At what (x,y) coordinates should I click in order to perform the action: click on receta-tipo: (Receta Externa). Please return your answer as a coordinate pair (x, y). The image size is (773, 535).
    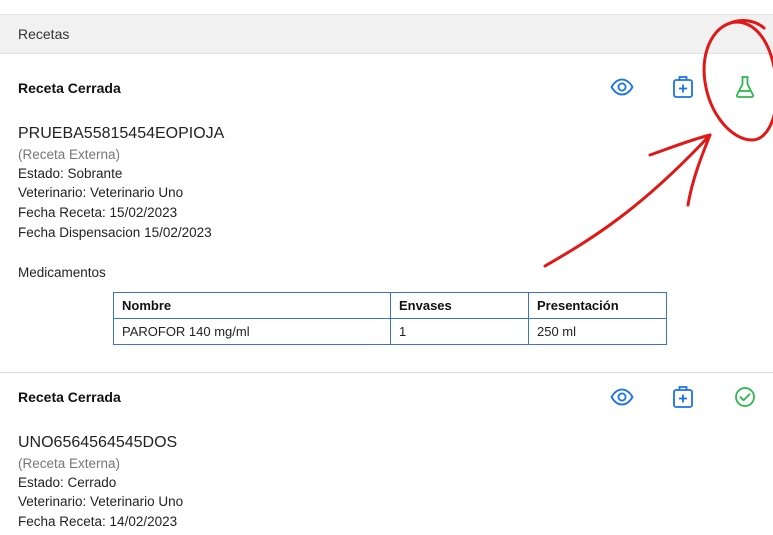
    Looking at the image, I should click on (69, 463).